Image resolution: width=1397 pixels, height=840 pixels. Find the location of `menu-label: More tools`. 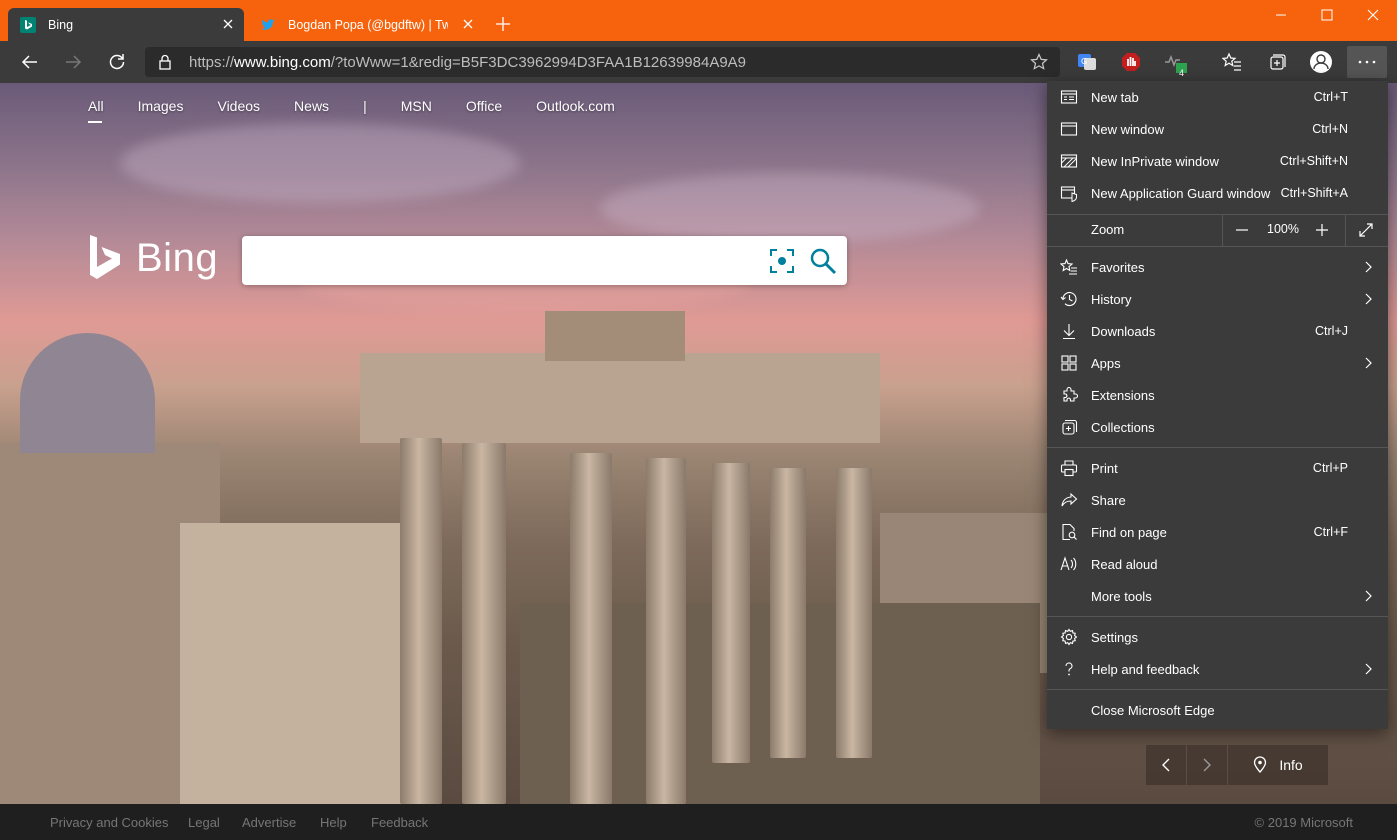

menu-label: More tools is located at coordinates (1121, 596).